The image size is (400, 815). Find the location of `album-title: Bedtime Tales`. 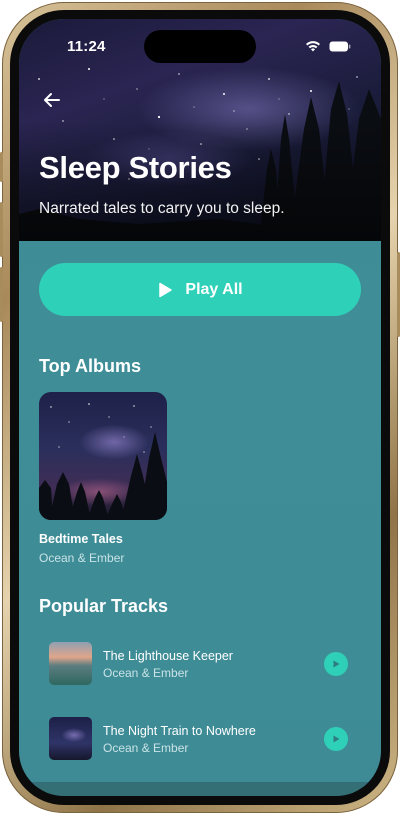

album-title: Bedtime Tales is located at coordinates (81, 539).